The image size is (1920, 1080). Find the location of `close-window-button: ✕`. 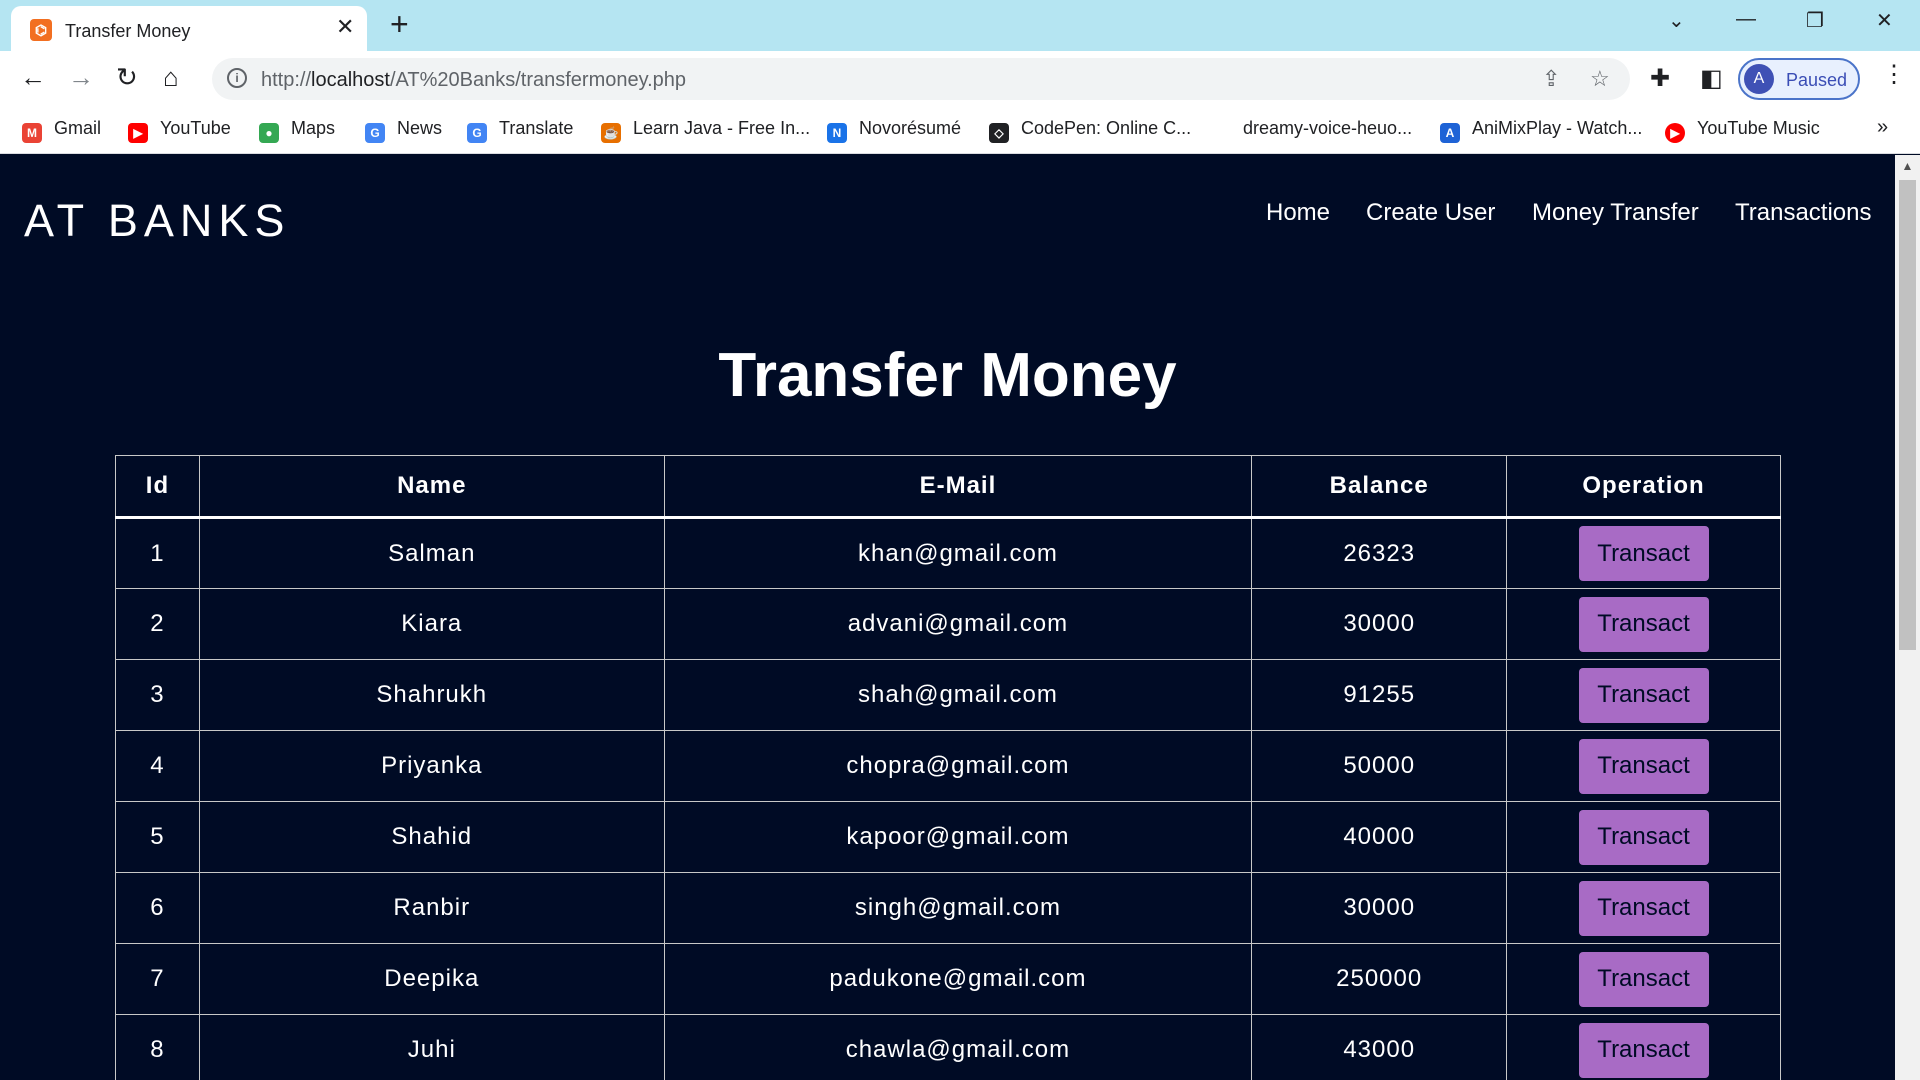

close-window-button: ✕ is located at coordinates (1884, 20).